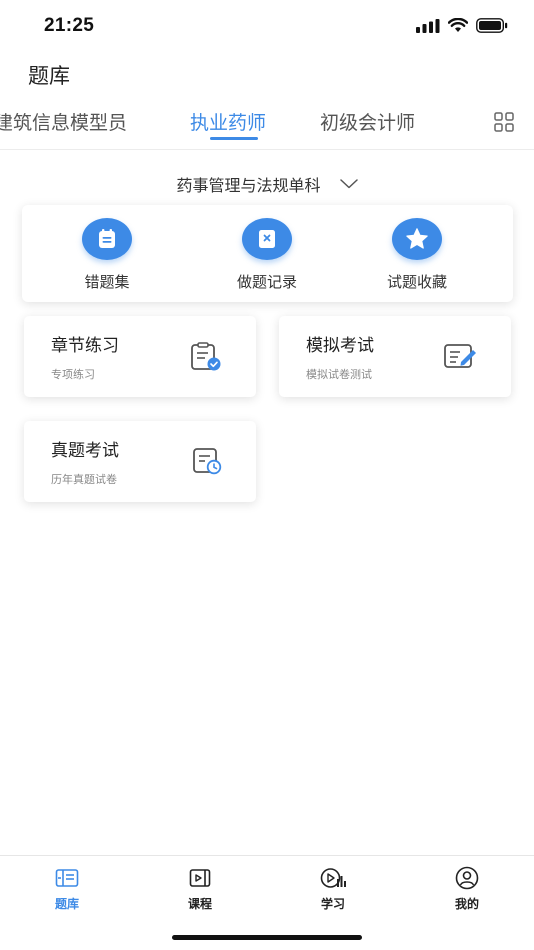 This screenshot has height=950, width=534. What do you see at coordinates (267, 239) in the screenshot?
I see `record-icon` at bounding box center [267, 239].